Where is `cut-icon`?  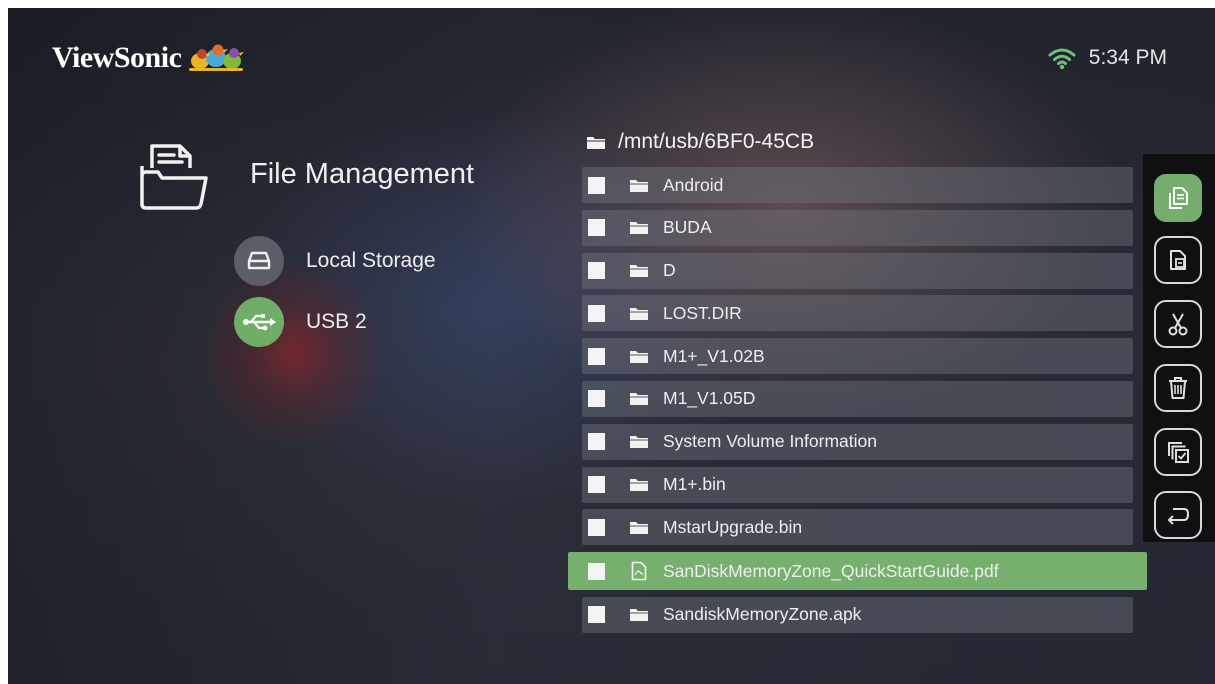 cut-icon is located at coordinates (1178, 324).